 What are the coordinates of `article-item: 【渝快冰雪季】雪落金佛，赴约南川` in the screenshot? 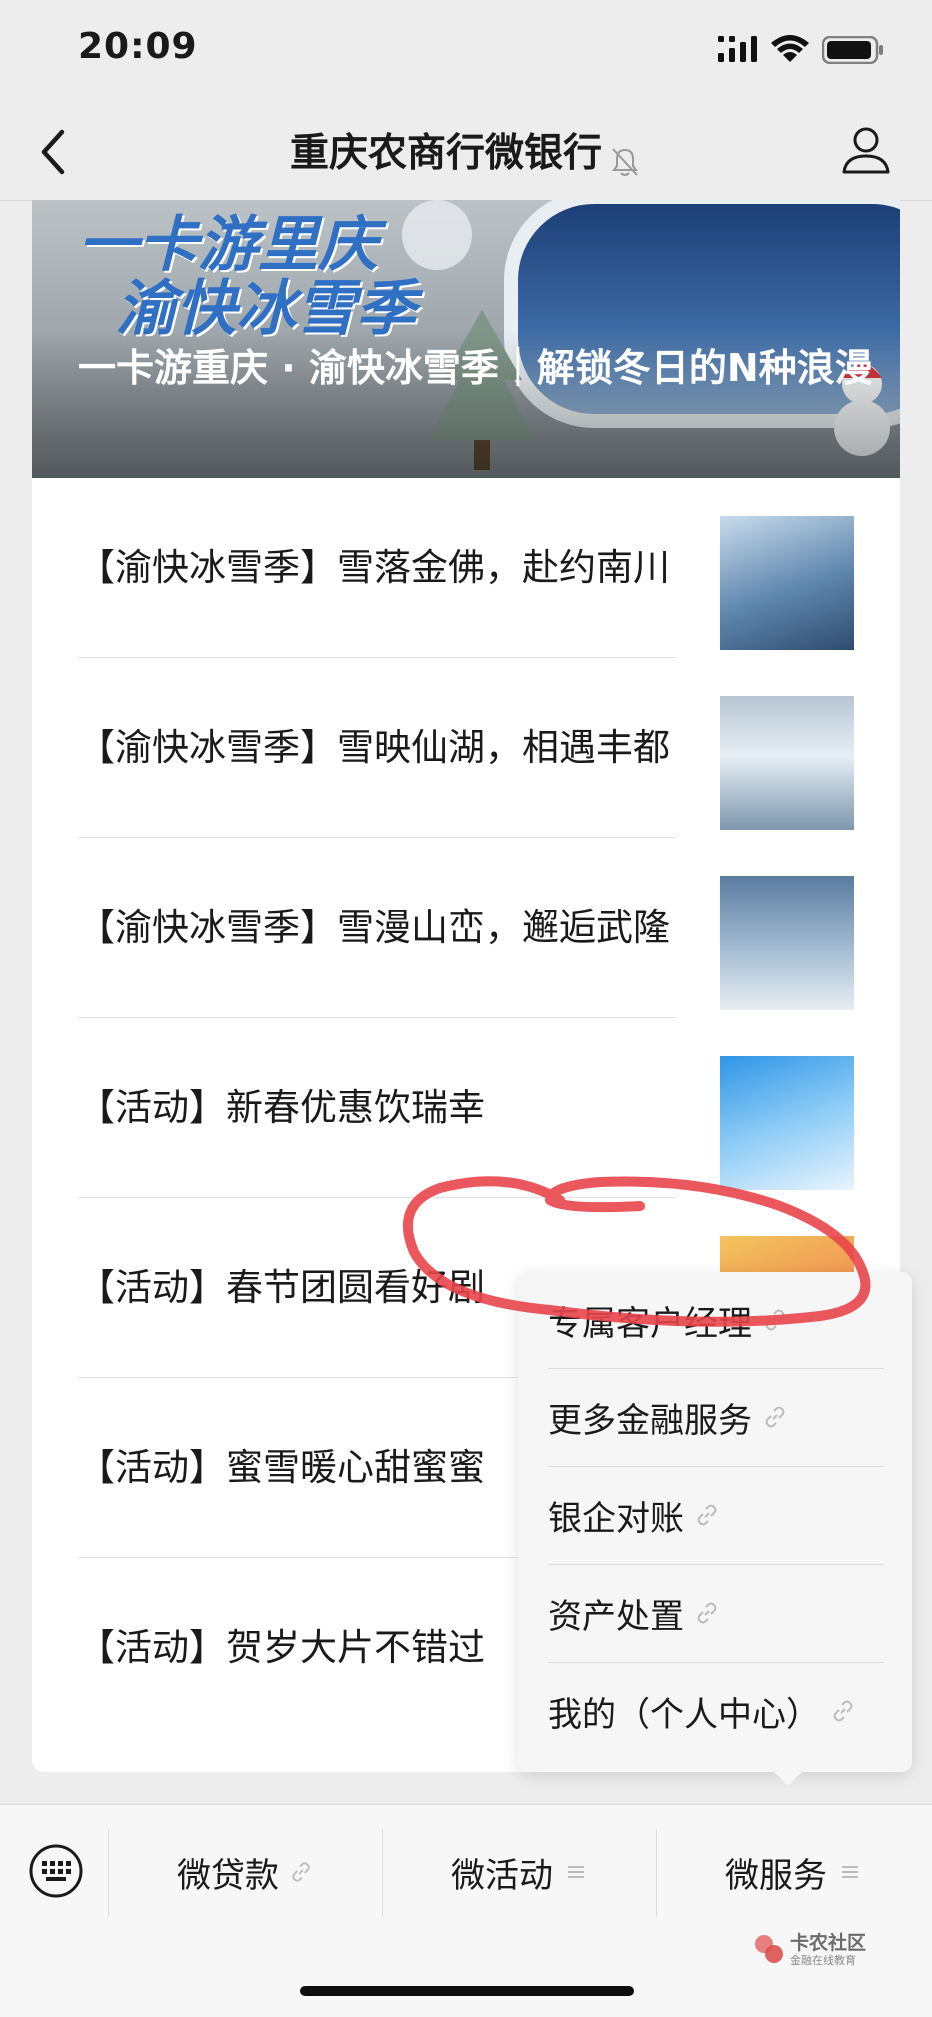 It's located at (468, 568).